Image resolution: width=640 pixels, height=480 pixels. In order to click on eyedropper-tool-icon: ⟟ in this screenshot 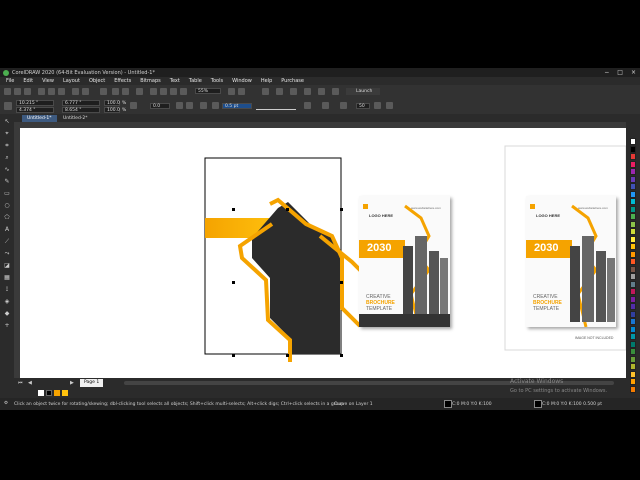, I will do `click(7, 289)`.